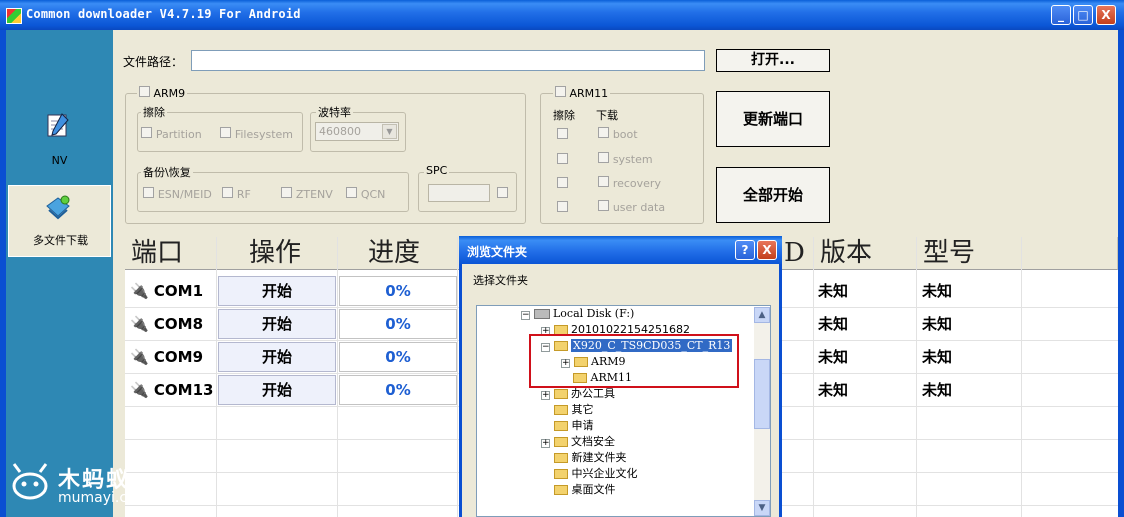 The height and width of the screenshot is (517, 1124). I want to click on spc-input, so click(459, 193).